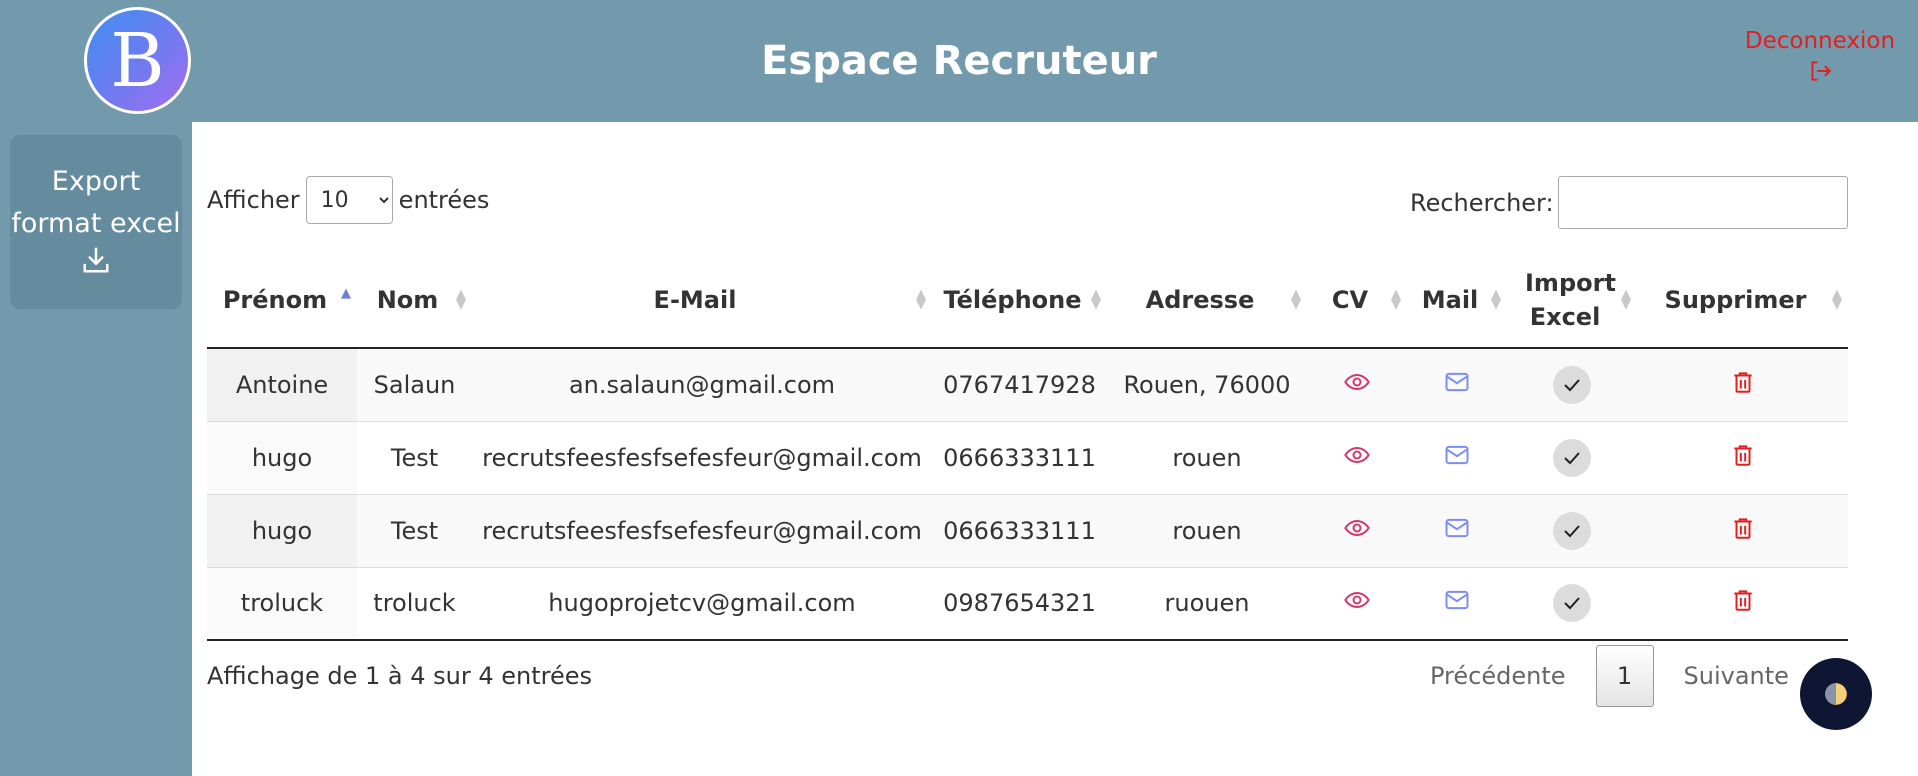 The width and height of the screenshot is (1918, 776). What do you see at coordinates (1735, 299) in the screenshot?
I see `col-label: Supprimer` at bounding box center [1735, 299].